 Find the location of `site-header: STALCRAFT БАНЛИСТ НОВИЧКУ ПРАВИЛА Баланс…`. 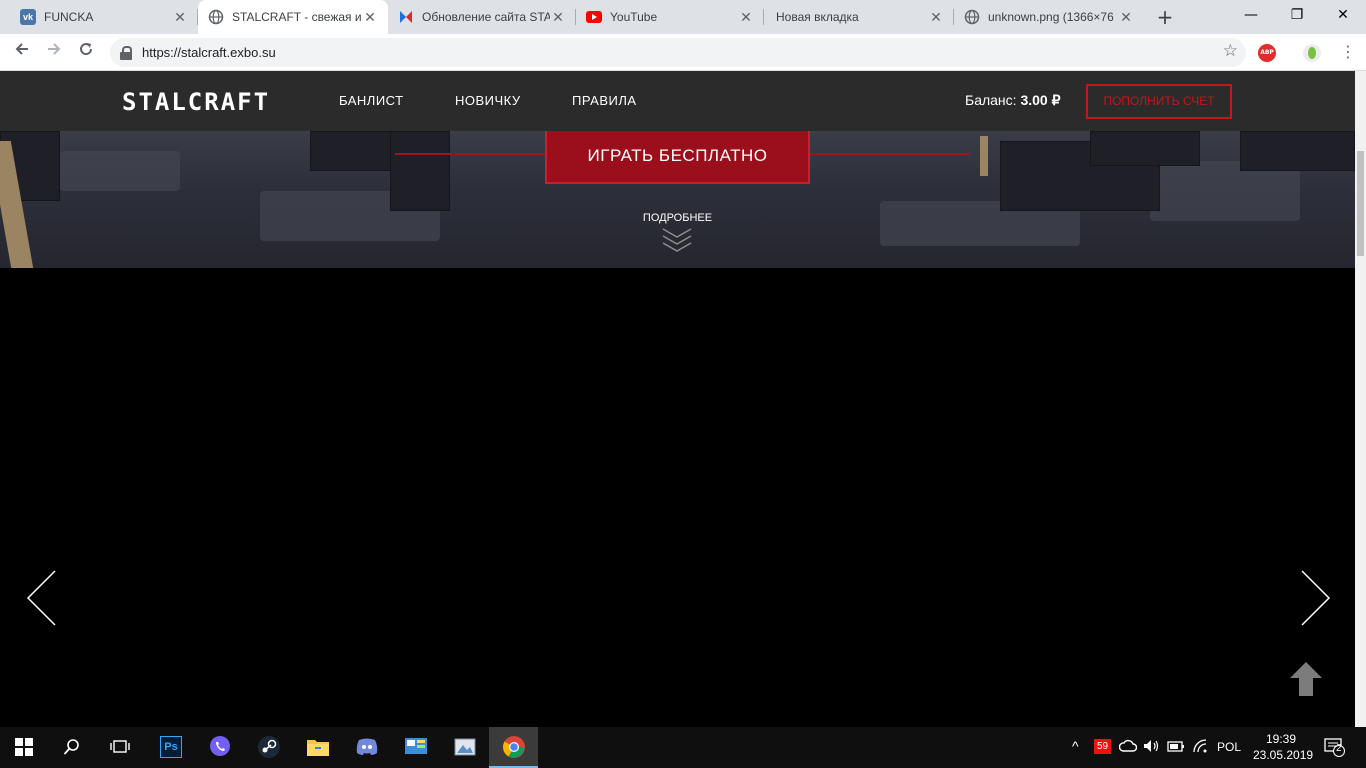

site-header: STALCRAFT БАНЛИСТ НОВИЧКУ ПРАВИЛА Баланс… is located at coordinates (677, 101).